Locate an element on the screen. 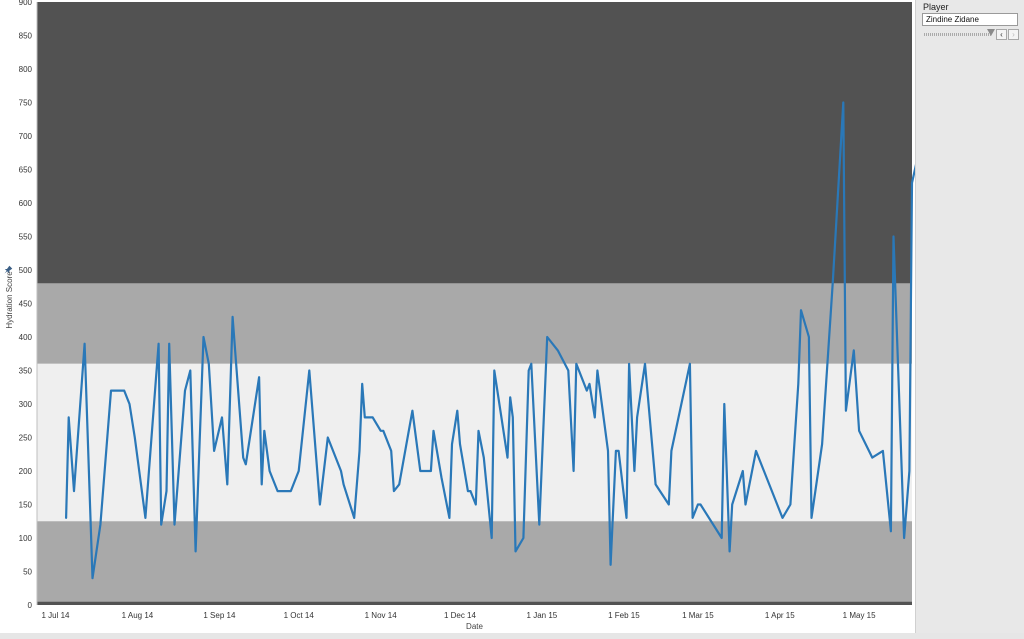 Image resolution: width=1024 pixels, height=639 pixels. player-slider-thumb is located at coordinates (991, 32).